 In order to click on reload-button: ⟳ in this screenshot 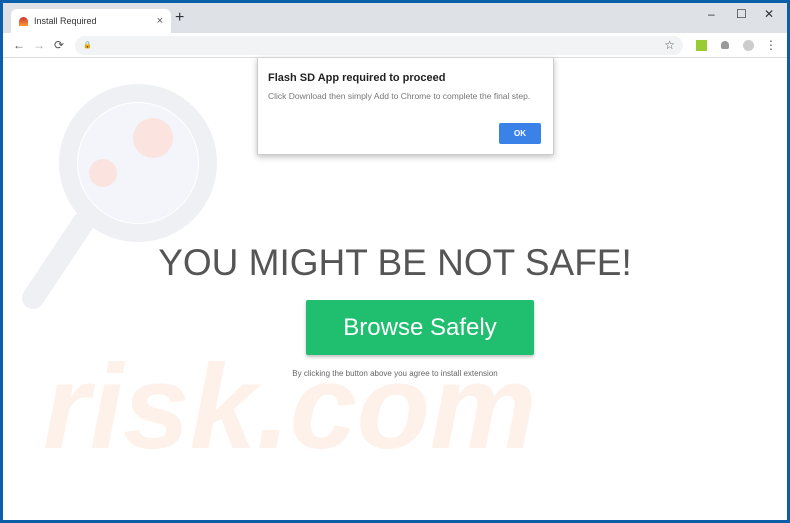, I will do `click(59, 45)`.